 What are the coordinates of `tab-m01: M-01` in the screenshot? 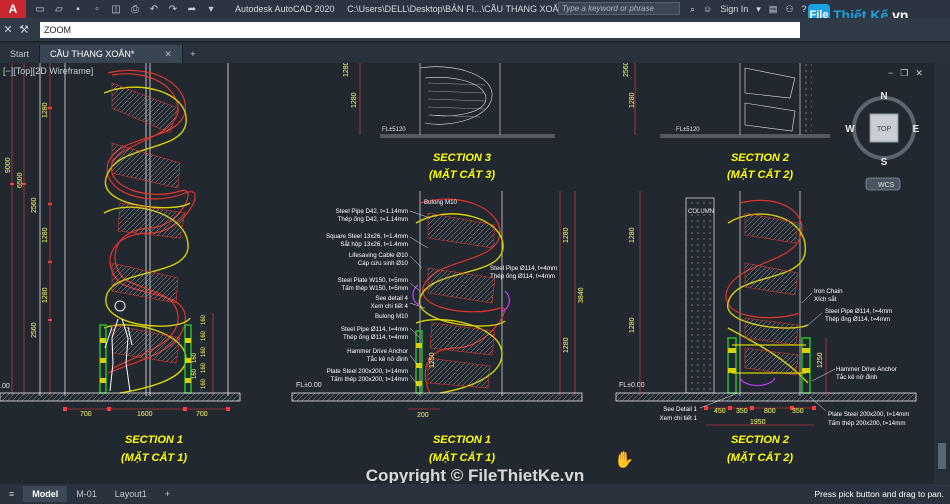 It's located at (86, 494).